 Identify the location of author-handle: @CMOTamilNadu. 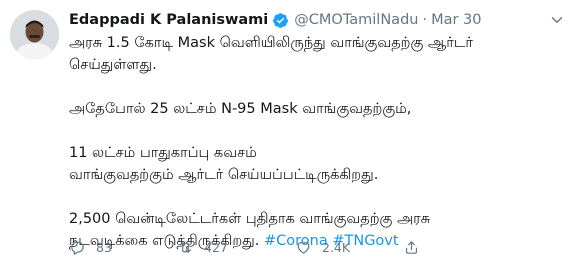
(356, 20).